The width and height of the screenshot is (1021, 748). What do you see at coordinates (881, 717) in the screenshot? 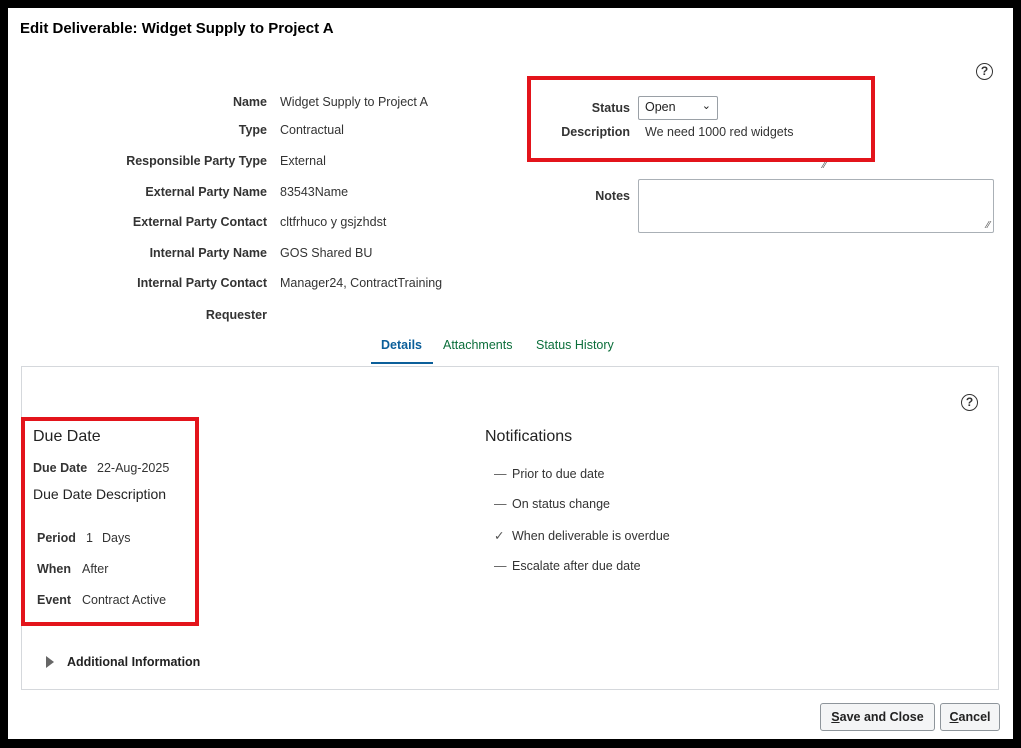
I see `save-and-close-label: ave and Close` at bounding box center [881, 717].